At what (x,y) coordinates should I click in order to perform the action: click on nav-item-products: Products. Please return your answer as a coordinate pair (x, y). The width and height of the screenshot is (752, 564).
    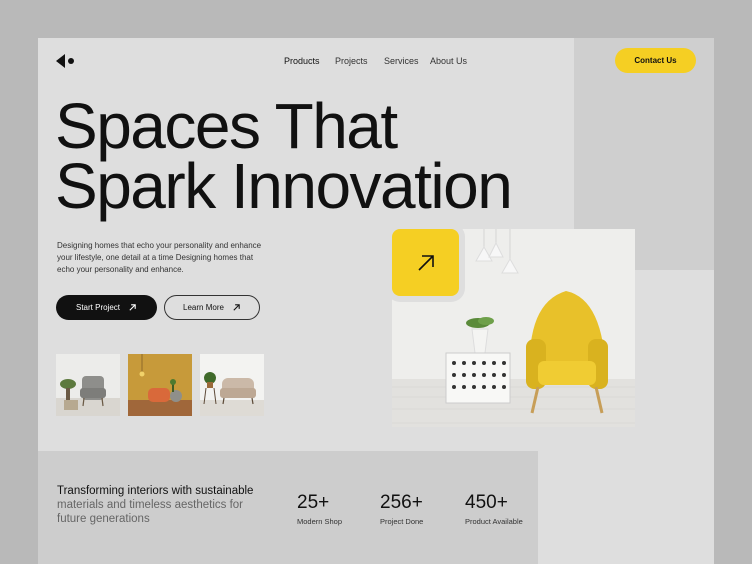
    Looking at the image, I should click on (302, 61).